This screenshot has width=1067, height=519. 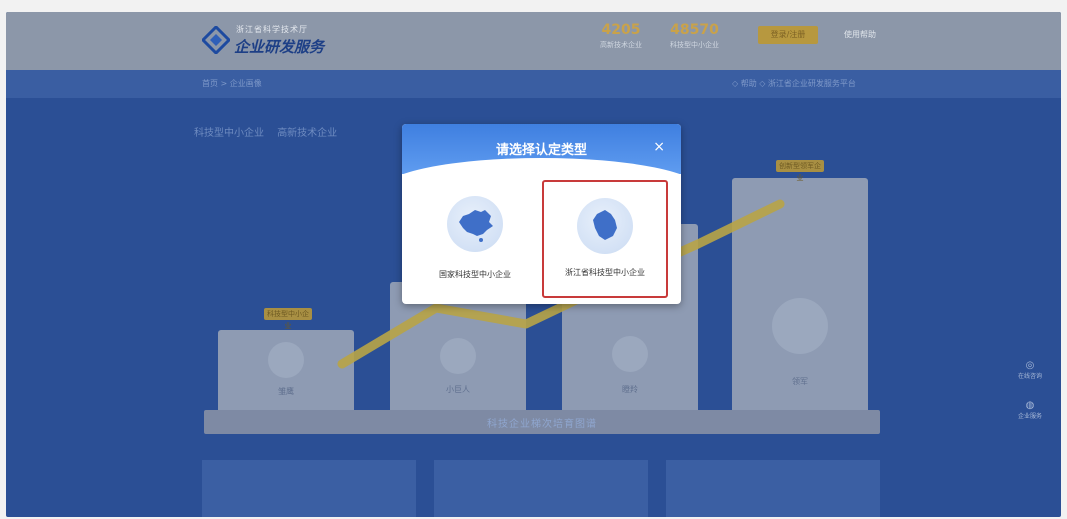 I want to click on option-label: 国家科技型中小企业, so click(x=475, y=274).